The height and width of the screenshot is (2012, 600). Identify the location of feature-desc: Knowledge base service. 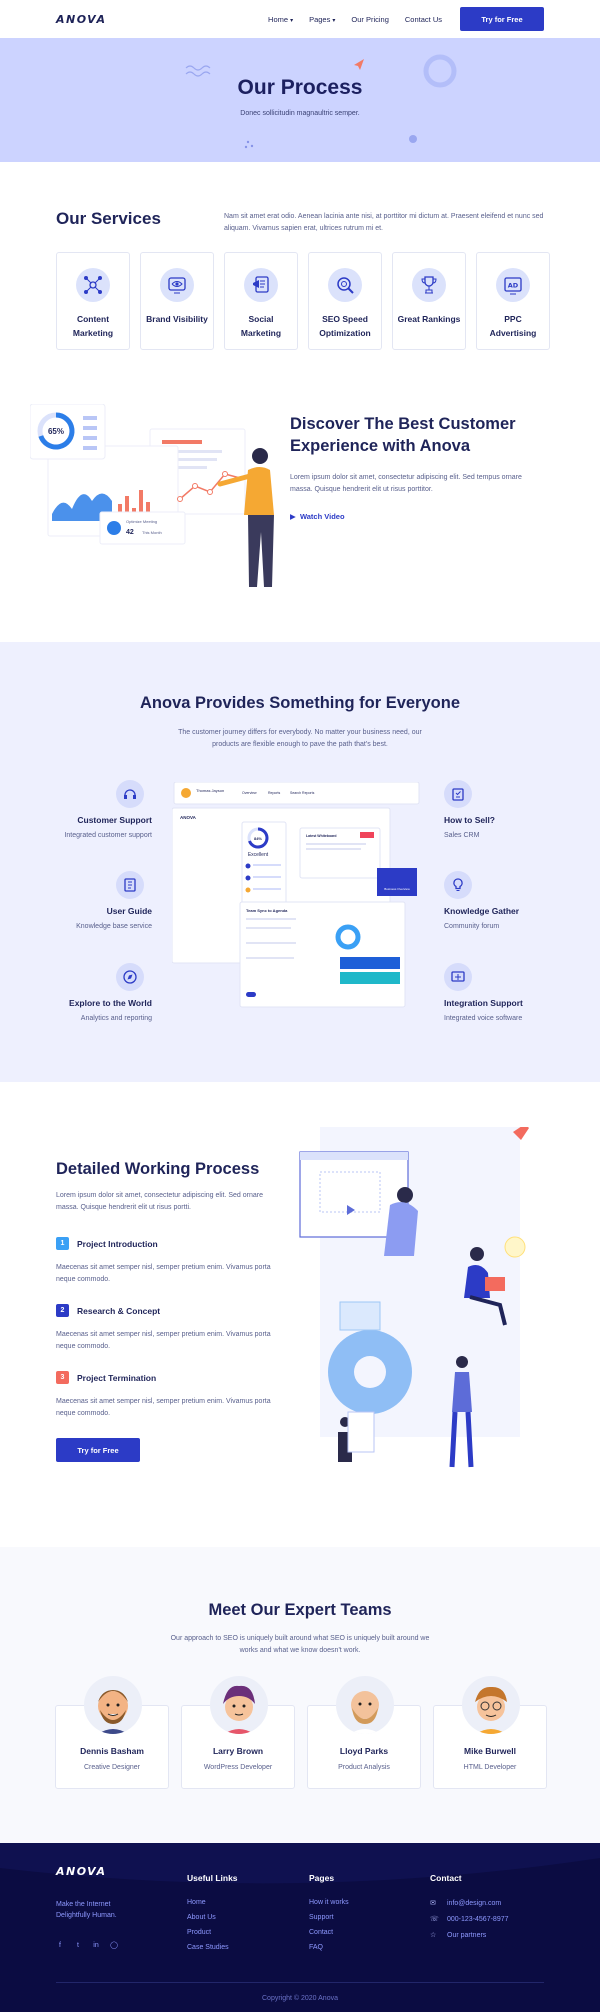
(114, 926).